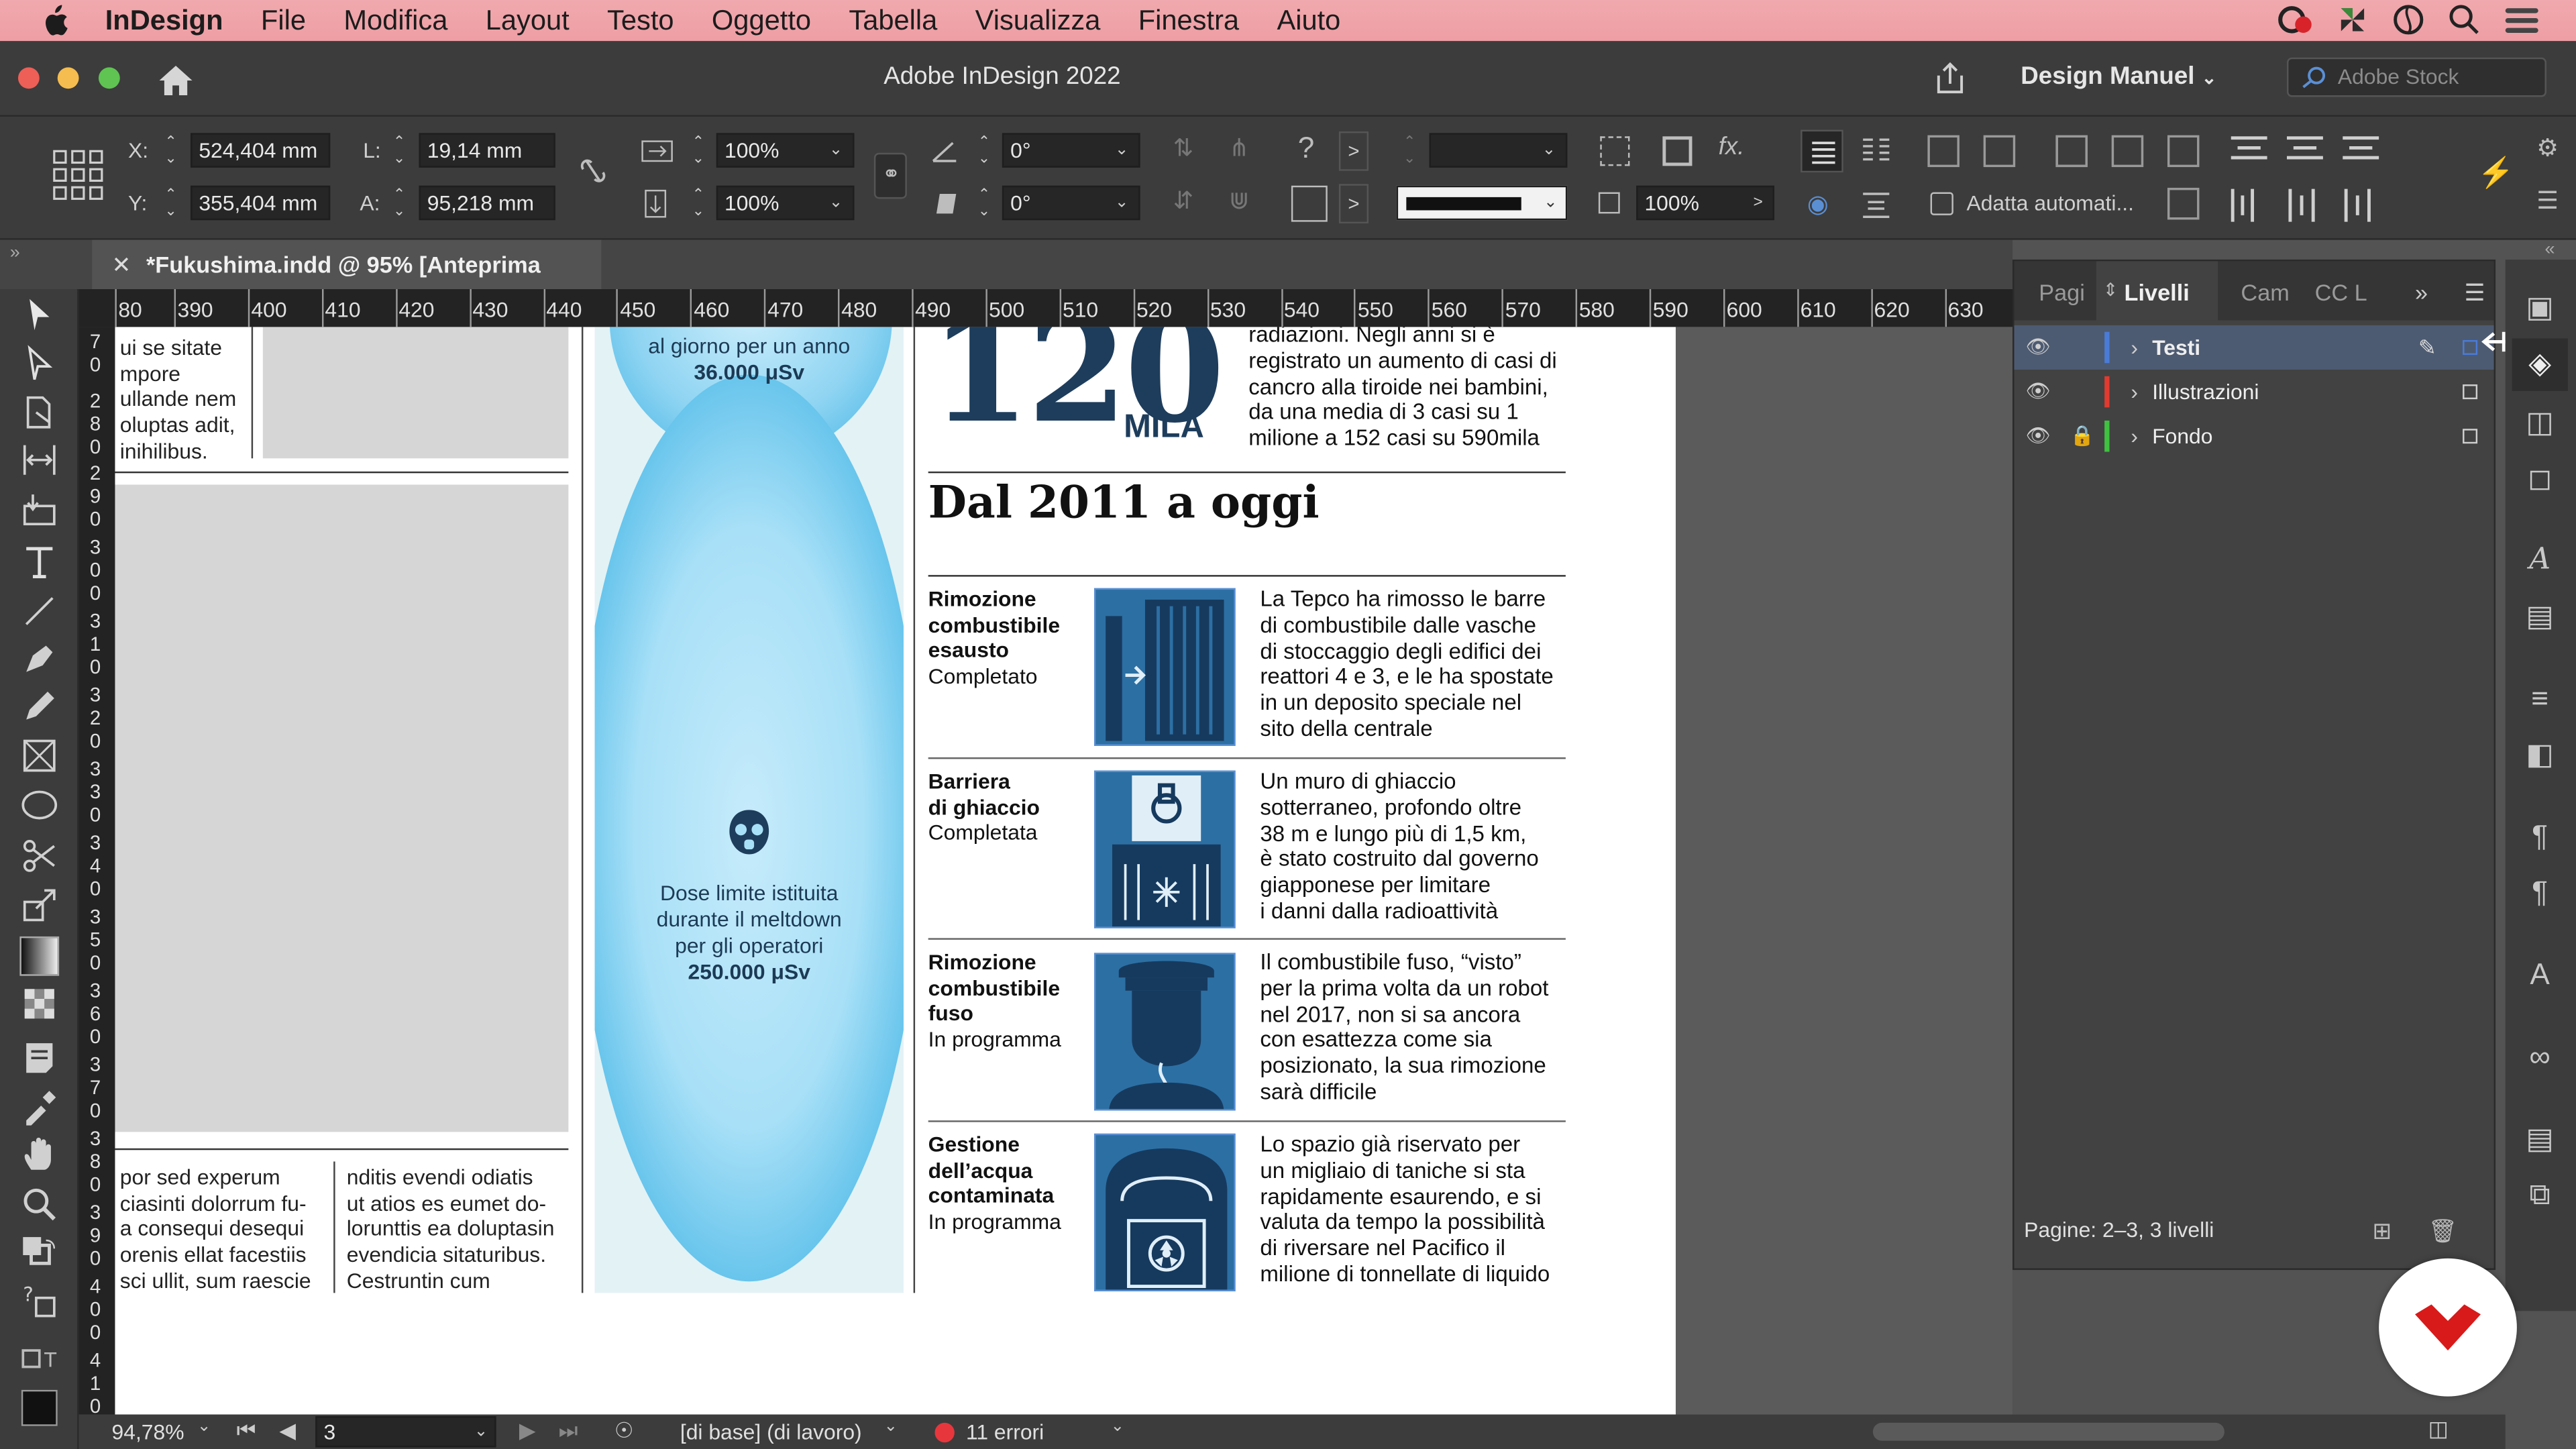  What do you see at coordinates (2540, 478) in the screenshot?
I see `links-panel-icon: ◻` at bounding box center [2540, 478].